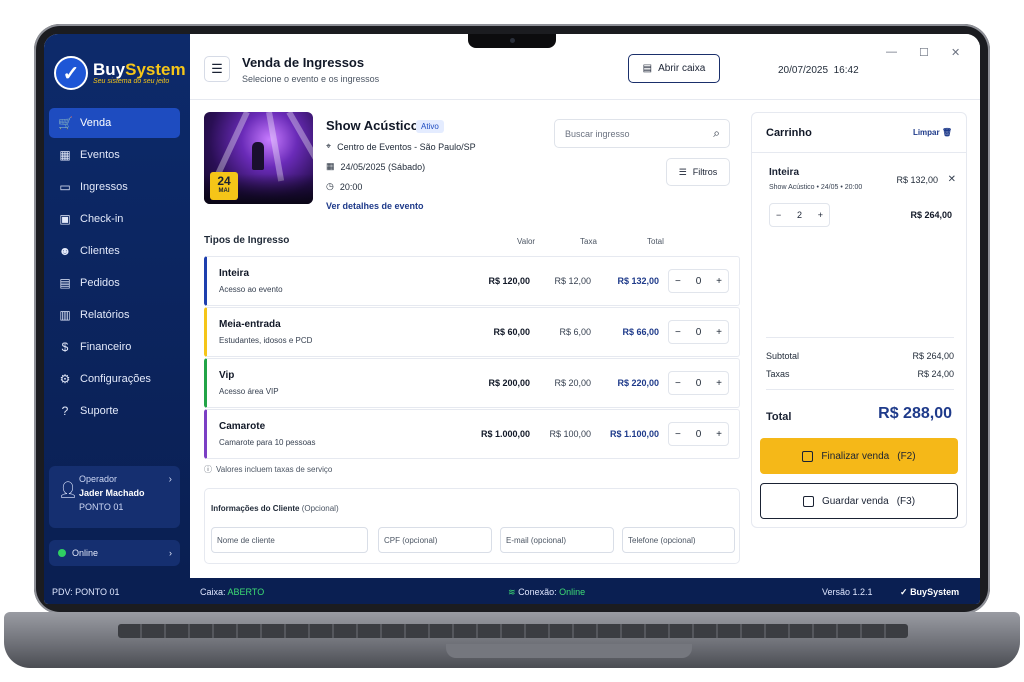  What do you see at coordinates (267, 442) in the screenshot?
I see `ticket-desc: Camarote para 10 pessoas` at bounding box center [267, 442].